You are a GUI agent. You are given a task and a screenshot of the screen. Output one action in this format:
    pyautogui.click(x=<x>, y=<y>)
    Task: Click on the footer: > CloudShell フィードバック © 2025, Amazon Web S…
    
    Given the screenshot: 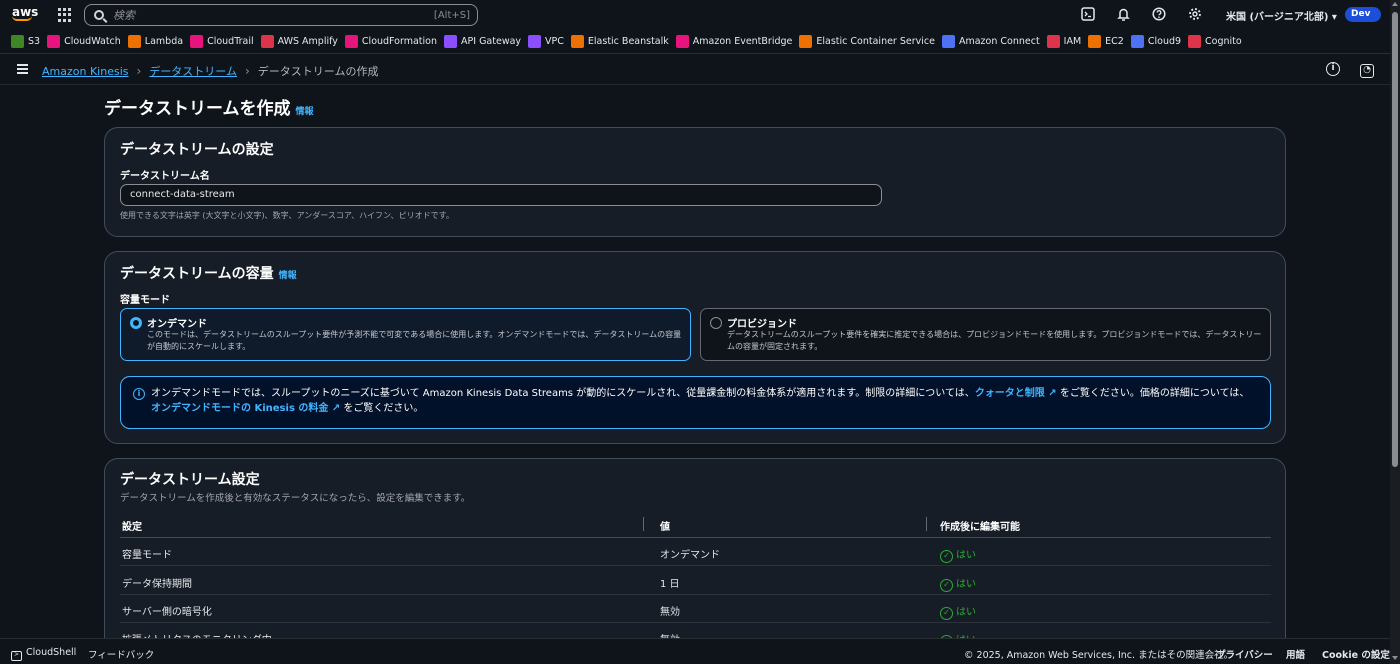 What is the action you would take?
    pyautogui.click(x=695, y=651)
    